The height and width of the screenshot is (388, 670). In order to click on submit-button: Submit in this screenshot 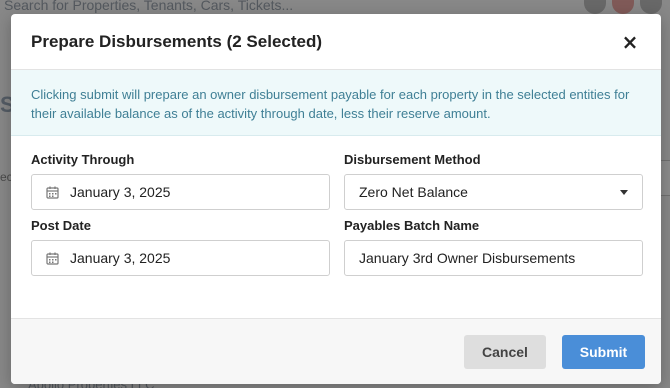, I will do `click(603, 351)`.